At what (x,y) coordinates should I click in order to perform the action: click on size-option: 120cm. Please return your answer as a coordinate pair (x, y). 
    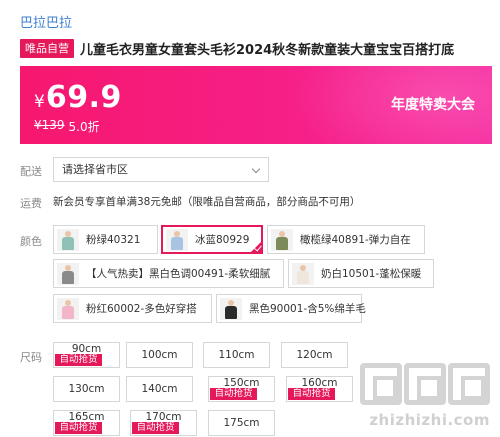
    Looking at the image, I should click on (314, 355).